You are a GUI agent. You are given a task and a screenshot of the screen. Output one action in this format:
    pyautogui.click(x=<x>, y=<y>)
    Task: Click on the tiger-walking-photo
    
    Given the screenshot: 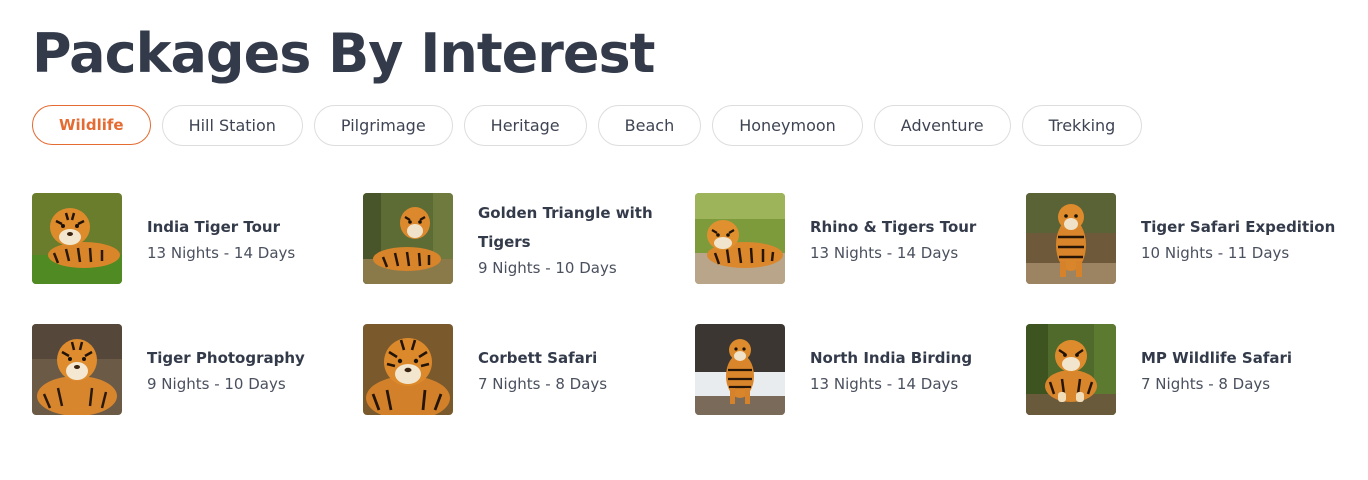 What is the action you would take?
    pyautogui.click(x=1071, y=238)
    